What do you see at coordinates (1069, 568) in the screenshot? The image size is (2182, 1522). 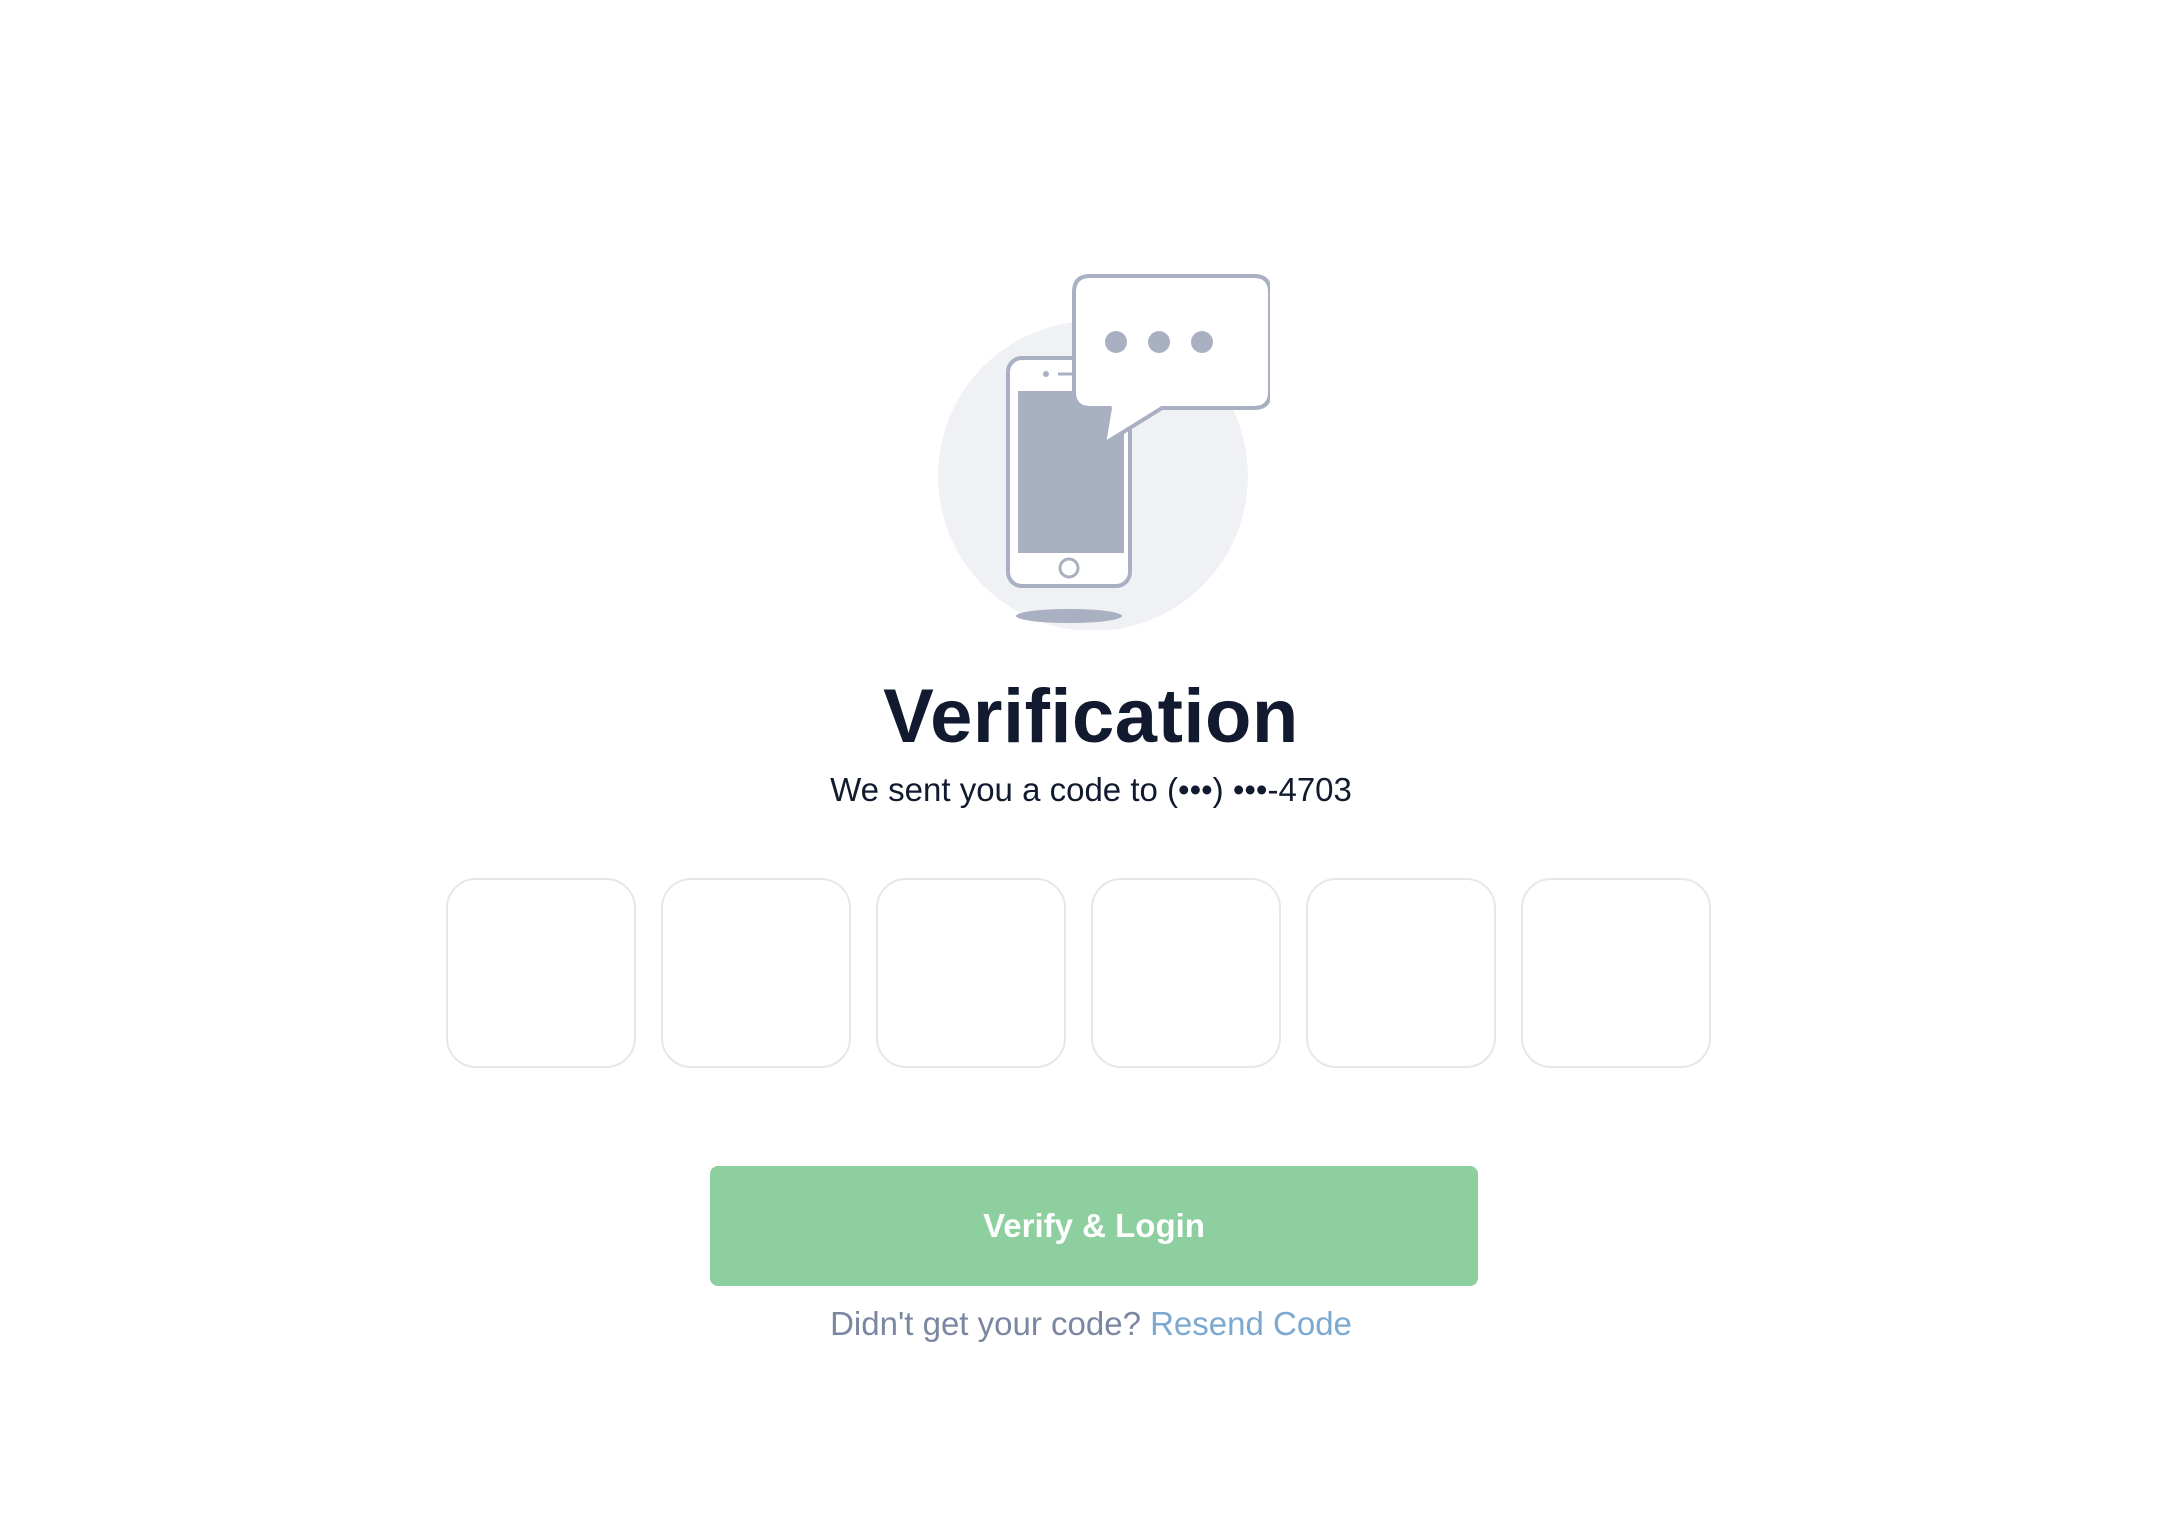 I see `phone-home-button` at bounding box center [1069, 568].